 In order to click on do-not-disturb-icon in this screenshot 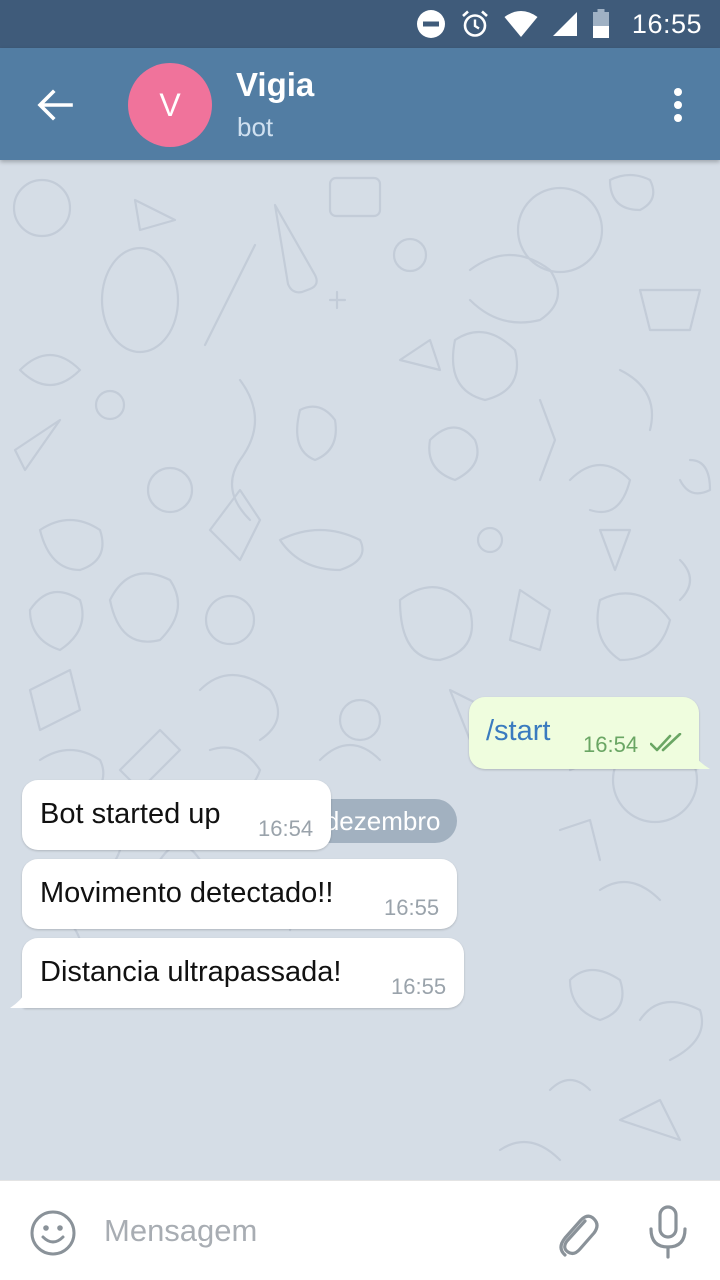, I will do `click(430, 24)`.